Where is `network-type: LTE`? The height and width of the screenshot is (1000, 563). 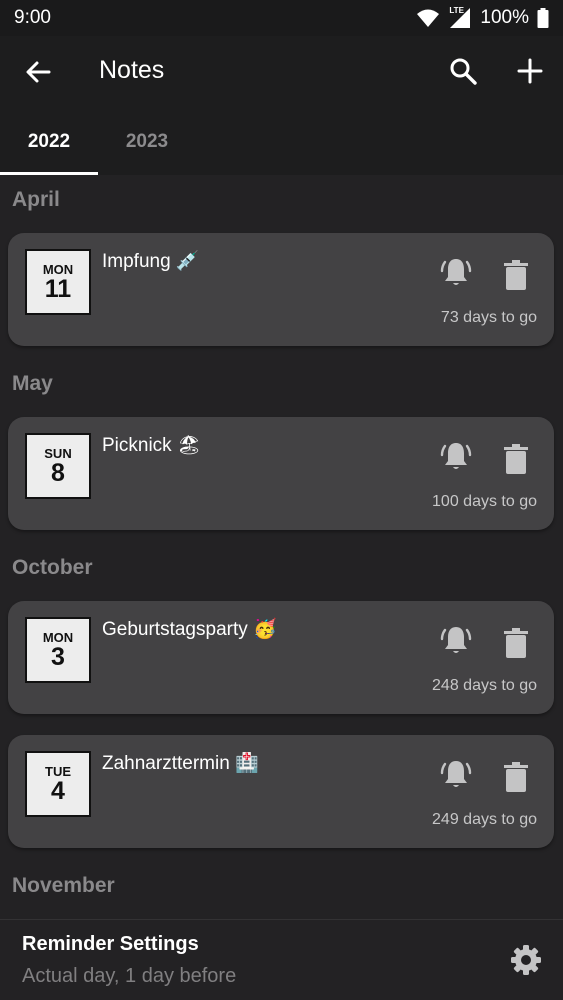
network-type: LTE is located at coordinates (456, 10).